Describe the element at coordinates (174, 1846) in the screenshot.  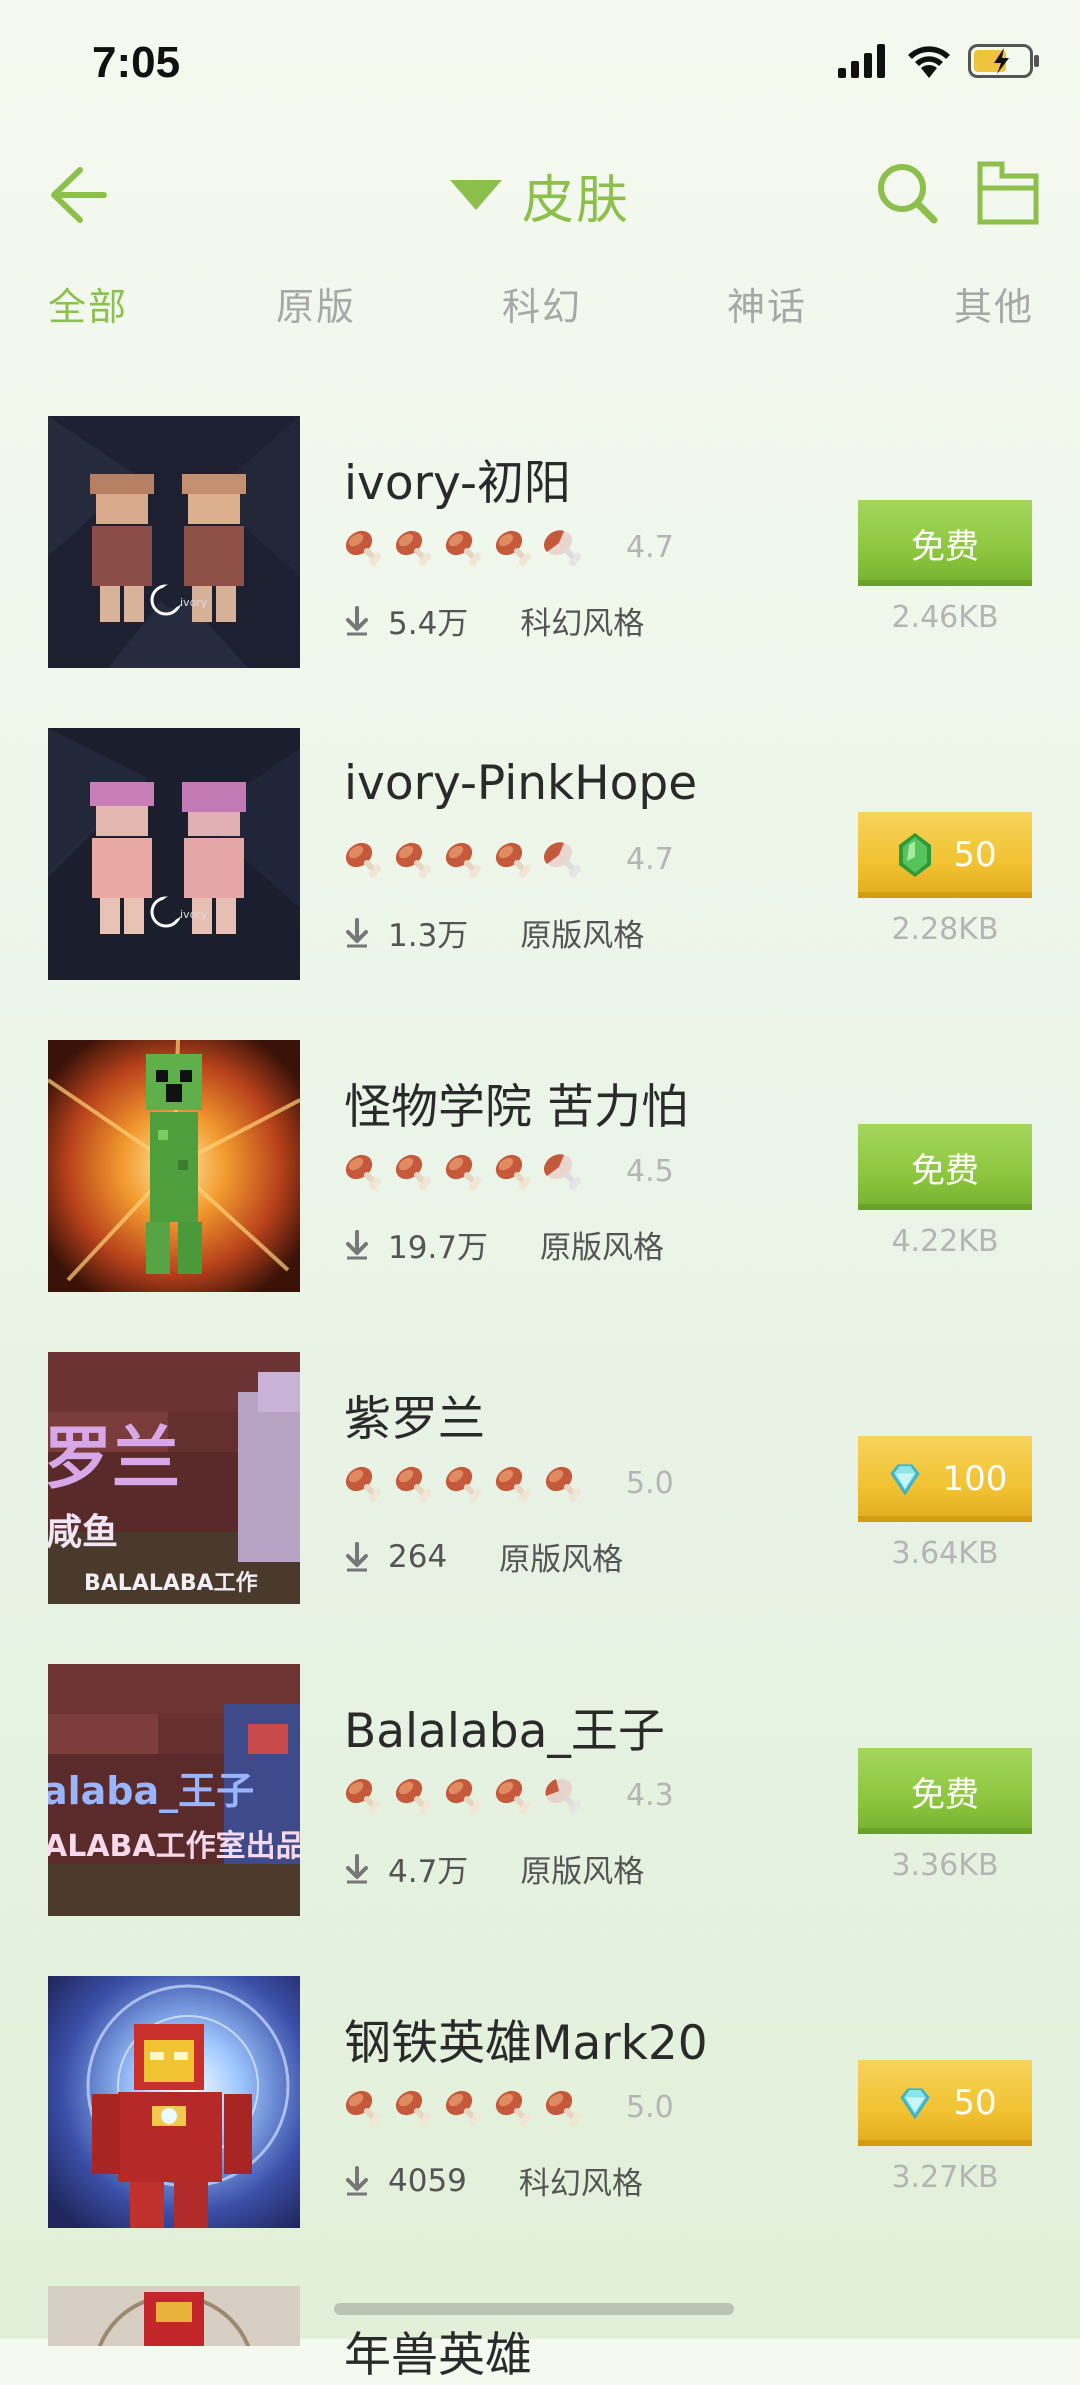
I see `svg-text: ALABA工作室出品` at that location.